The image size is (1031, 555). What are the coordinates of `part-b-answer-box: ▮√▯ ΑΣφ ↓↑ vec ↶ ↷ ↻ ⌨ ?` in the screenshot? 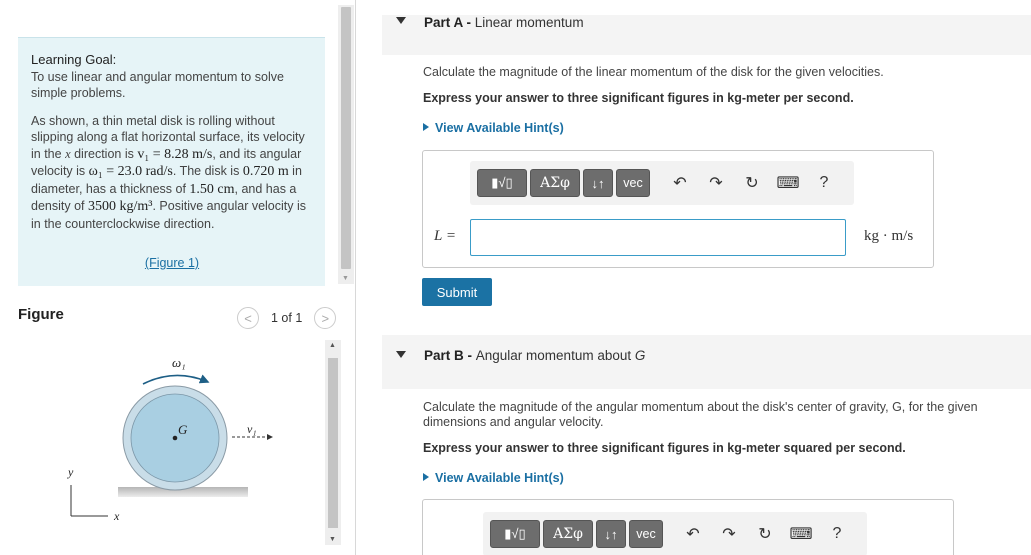 It's located at (688, 527).